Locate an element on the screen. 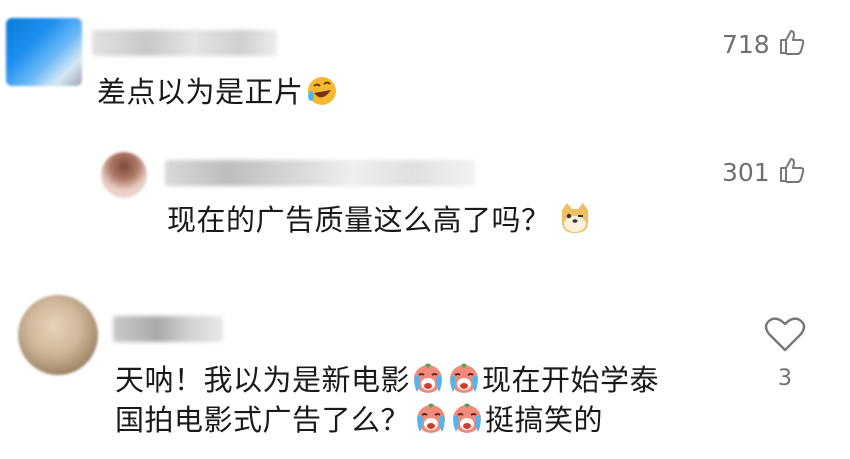  like-group: 718 is located at coordinates (764, 44).